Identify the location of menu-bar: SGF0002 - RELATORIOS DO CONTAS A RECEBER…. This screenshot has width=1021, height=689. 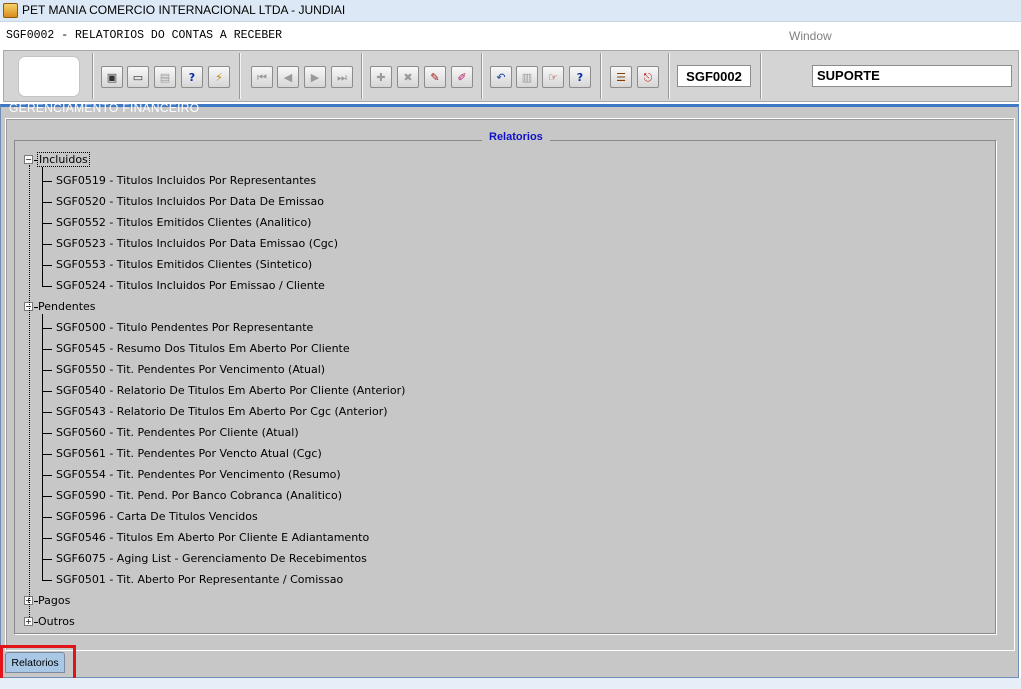
(510, 35).